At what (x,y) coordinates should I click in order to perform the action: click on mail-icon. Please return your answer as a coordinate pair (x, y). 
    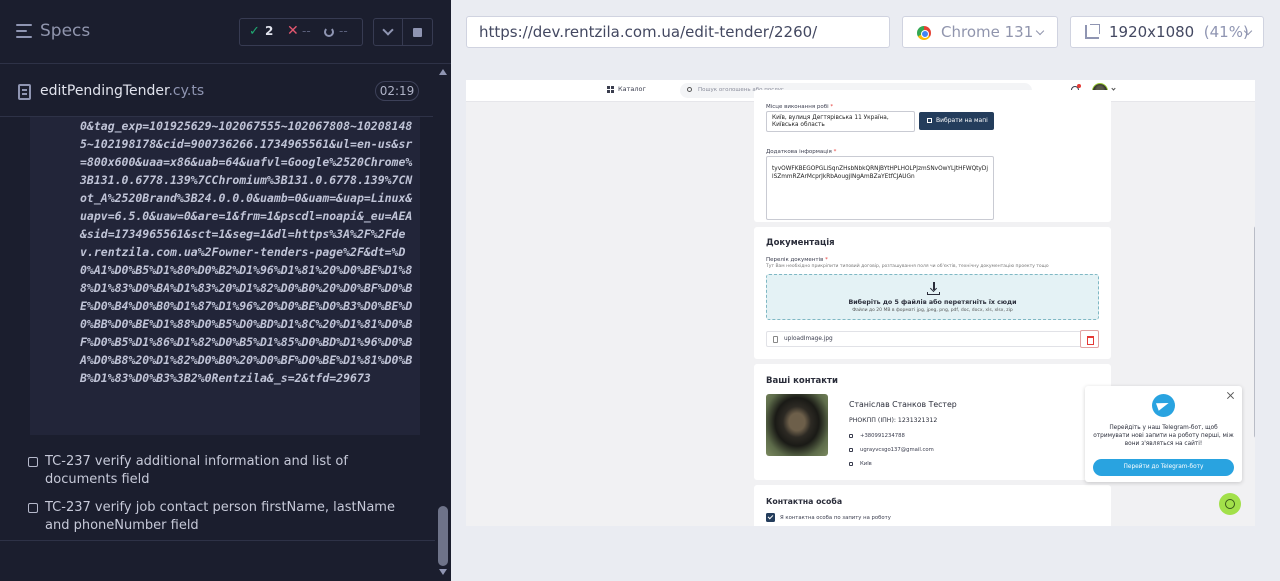
    Looking at the image, I should click on (851, 450).